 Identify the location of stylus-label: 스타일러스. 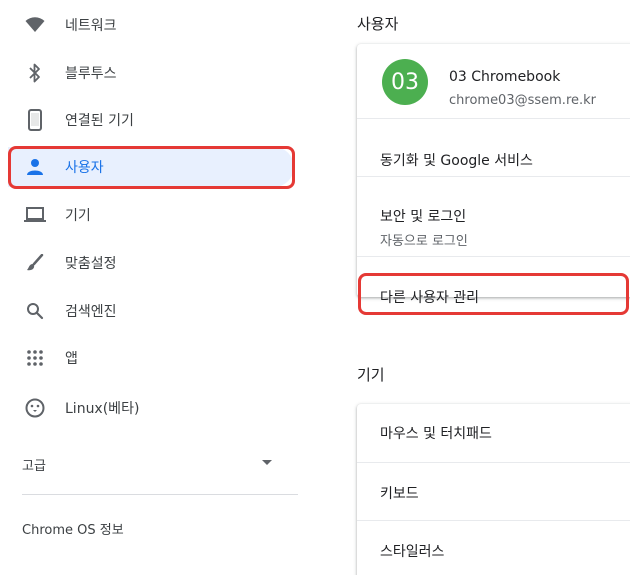
(412, 552).